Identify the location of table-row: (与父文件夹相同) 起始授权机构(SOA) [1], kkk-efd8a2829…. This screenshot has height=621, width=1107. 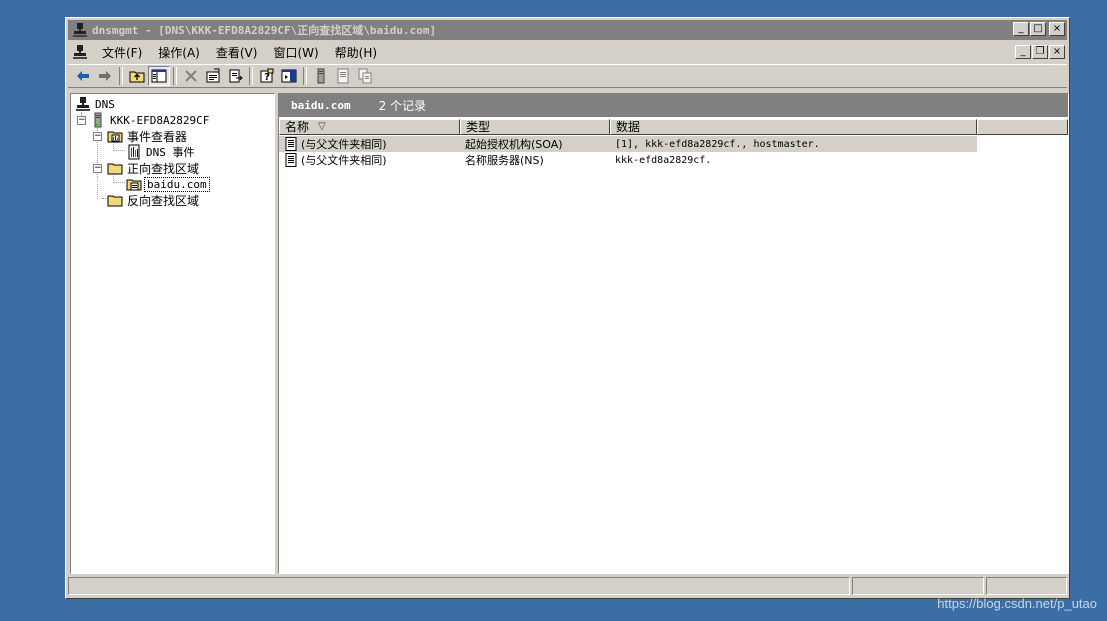
(628, 144).